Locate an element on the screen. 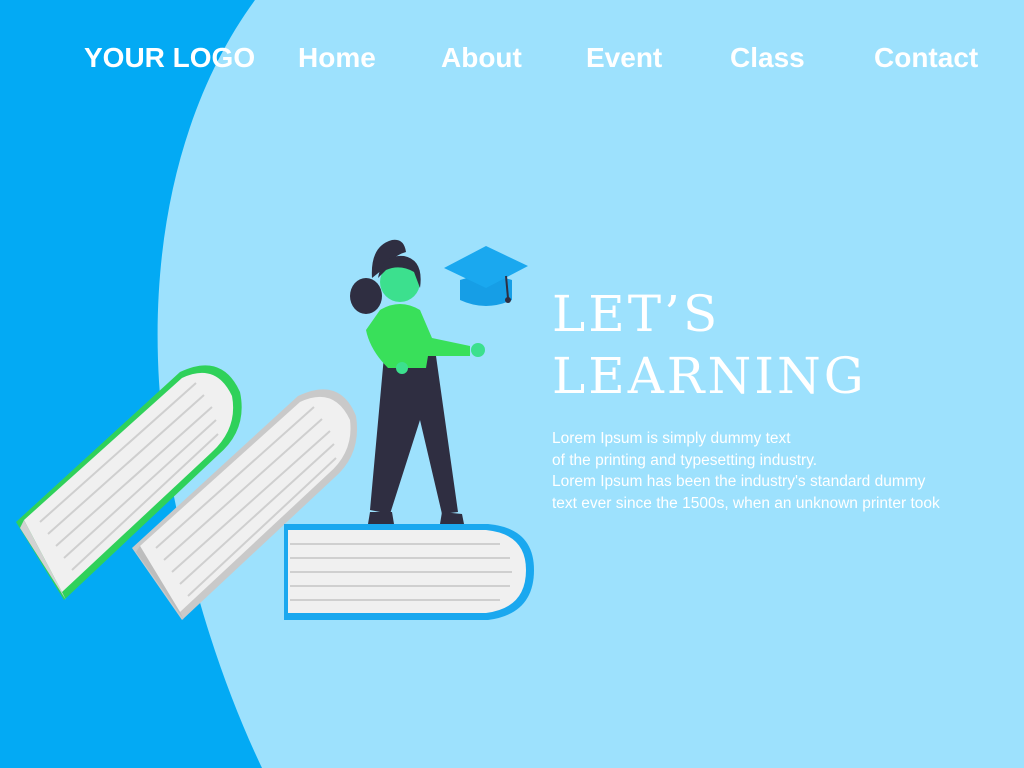 The height and width of the screenshot is (768, 1024). graduation-cap-icon is located at coordinates (486, 276).